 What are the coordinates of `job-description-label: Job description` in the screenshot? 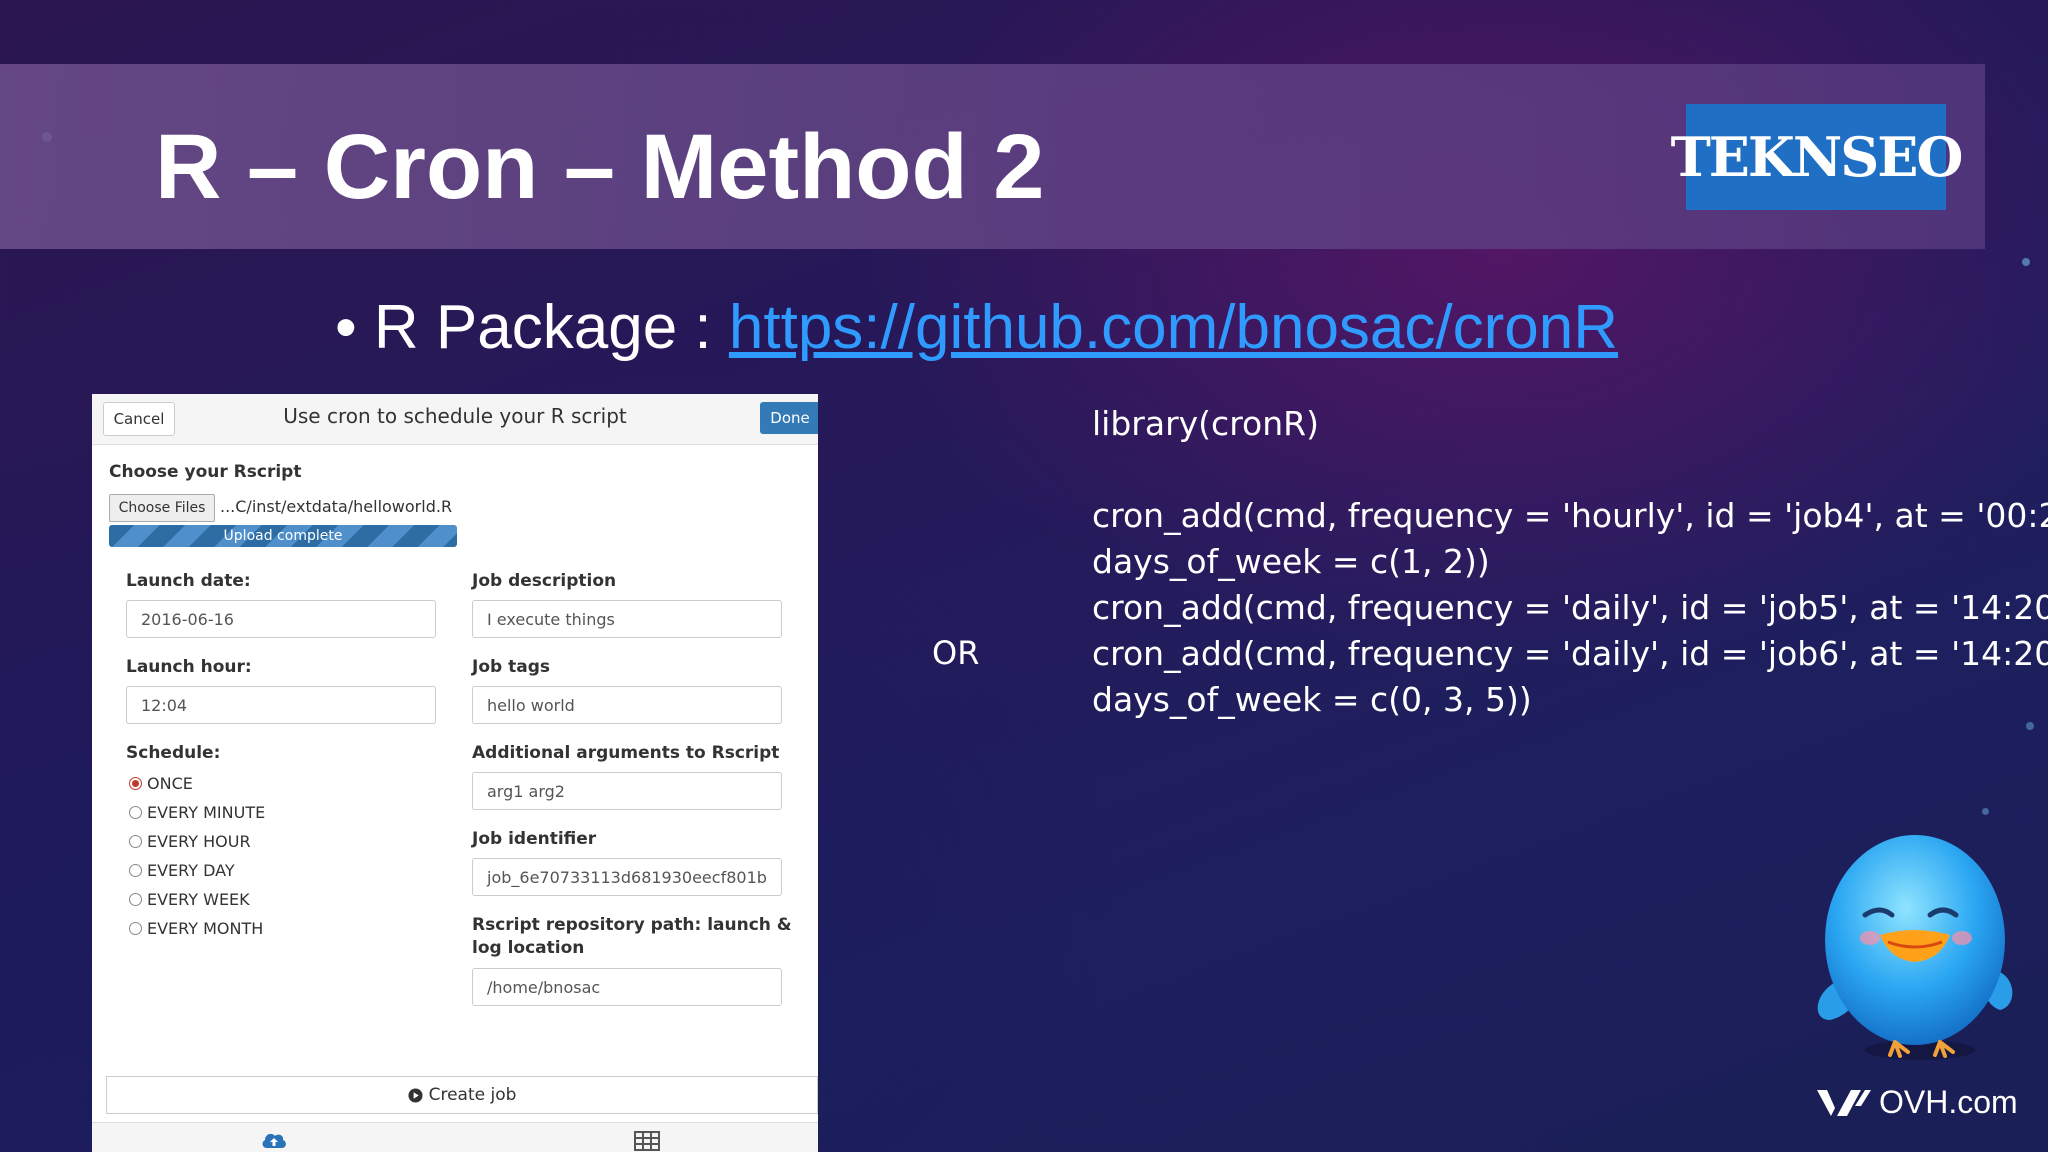 It's located at (544, 581).